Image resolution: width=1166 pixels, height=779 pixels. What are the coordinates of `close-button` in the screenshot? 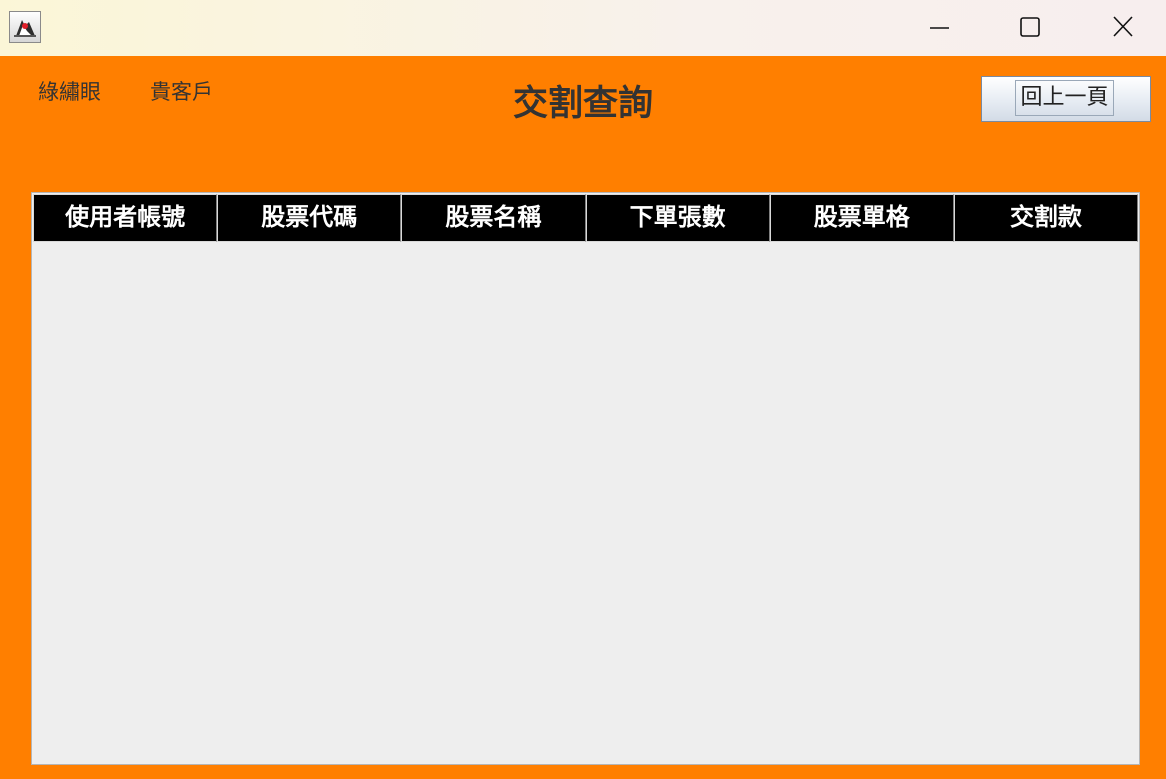 It's located at (1121, 28).